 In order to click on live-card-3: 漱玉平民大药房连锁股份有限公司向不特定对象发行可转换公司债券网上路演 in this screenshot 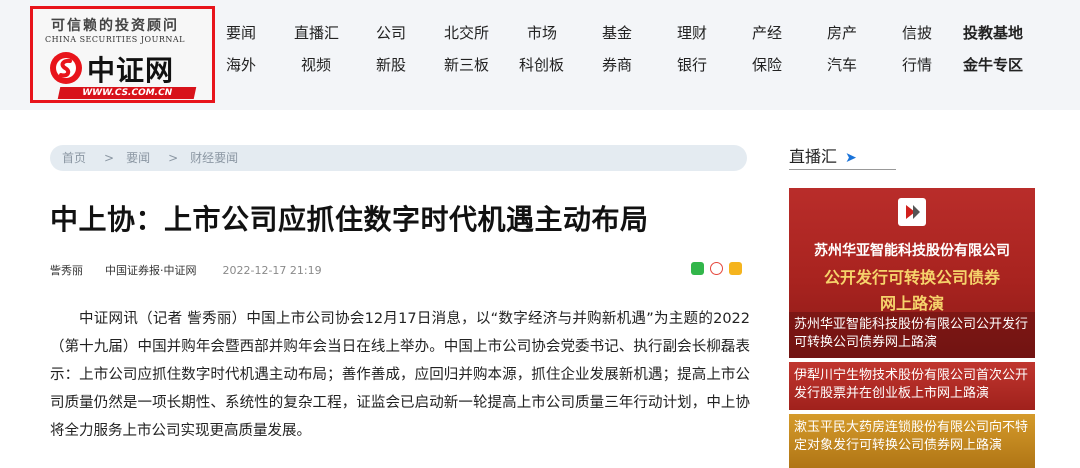, I will do `click(912, 441)`.